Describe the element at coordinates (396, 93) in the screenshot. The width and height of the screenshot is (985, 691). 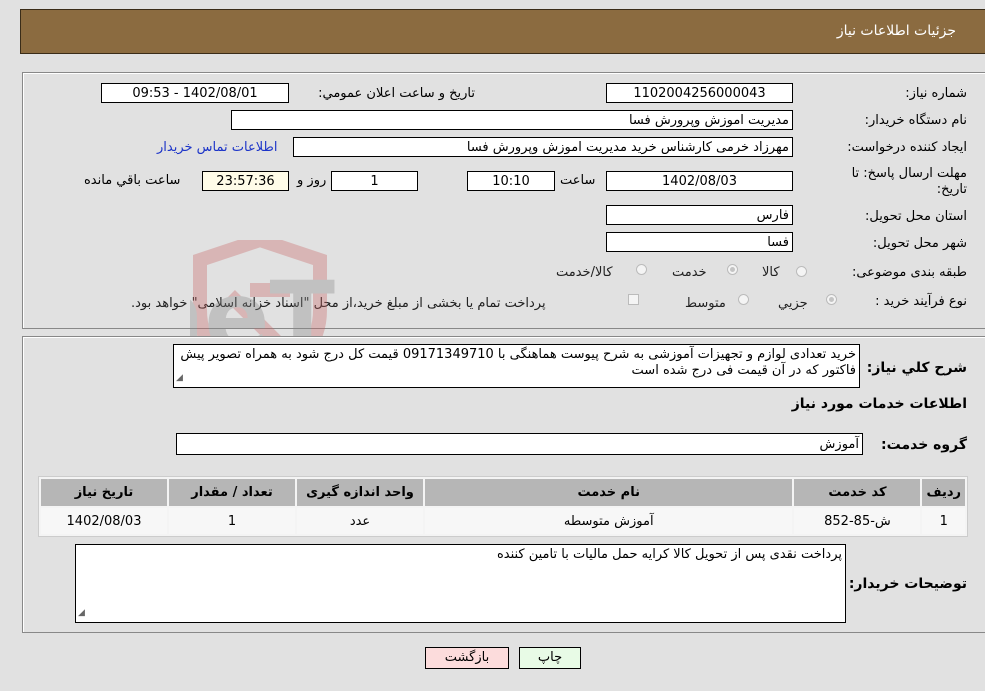
I see `announce-datetime-label: تاریخ و ساعت اعلان عمومي:` at that location.